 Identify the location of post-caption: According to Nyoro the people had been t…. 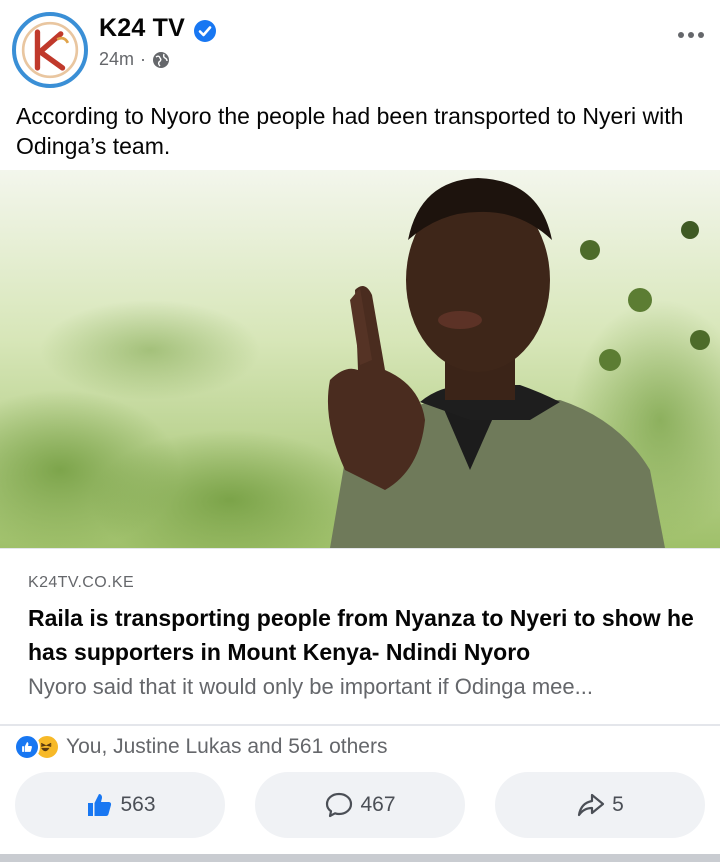
(350, 131).